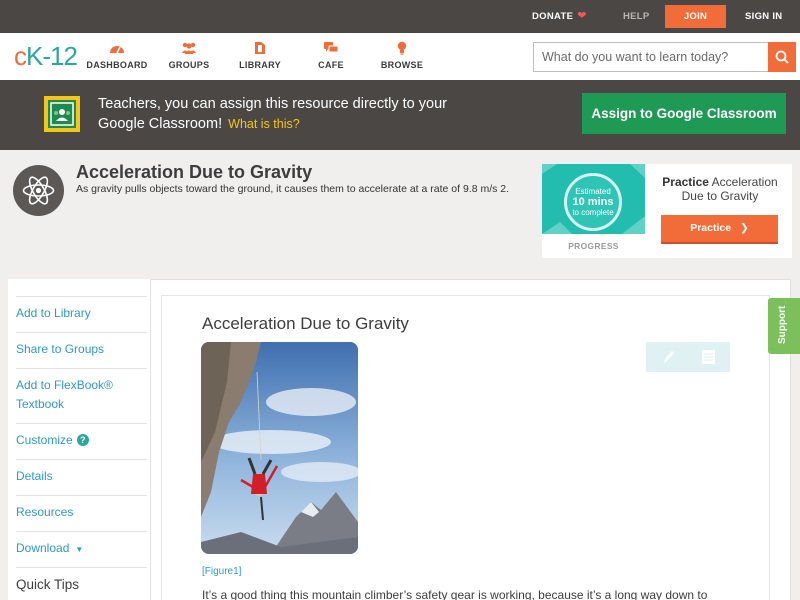 The width and height of the screenshot is (800, 600). I want to click on figure-caption-link: [Figure1], so click(221, 571).